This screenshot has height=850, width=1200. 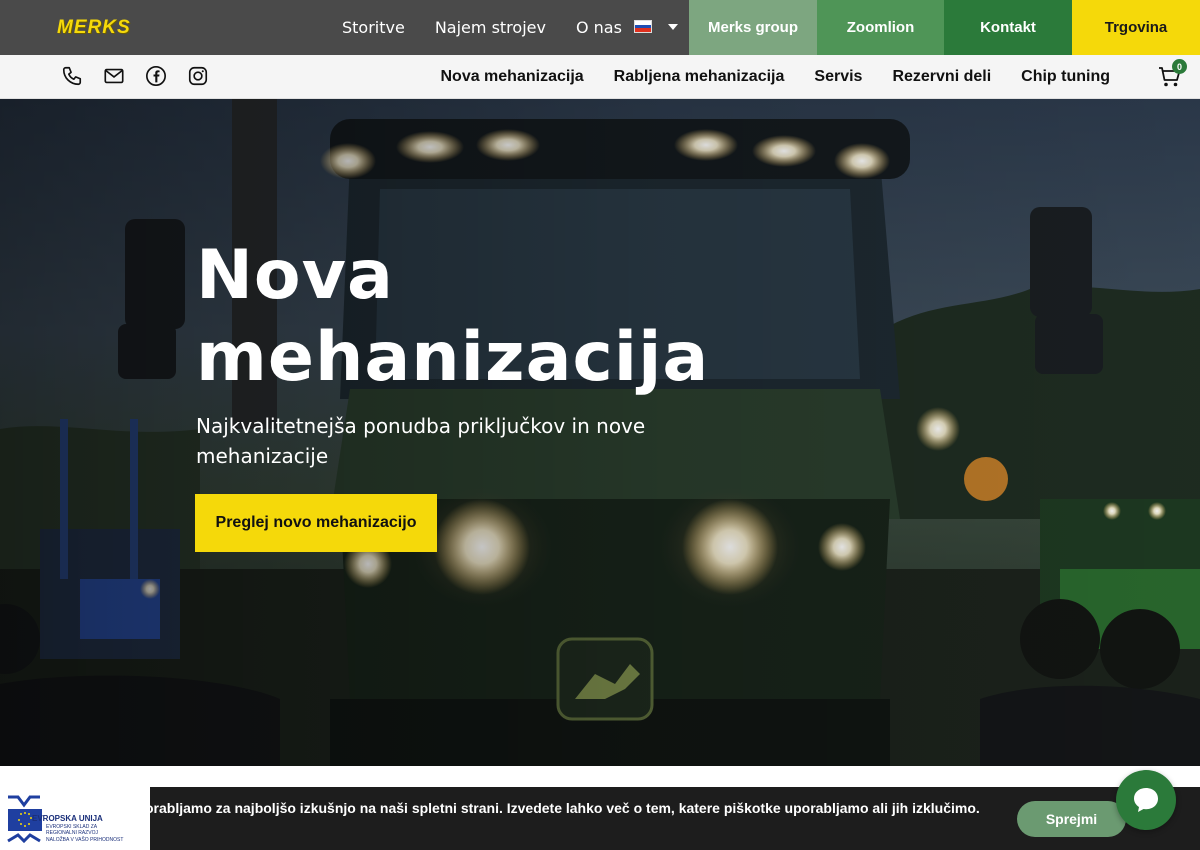 I want to click on topnav-storitve: Storitve, so click(x=373, y=27).